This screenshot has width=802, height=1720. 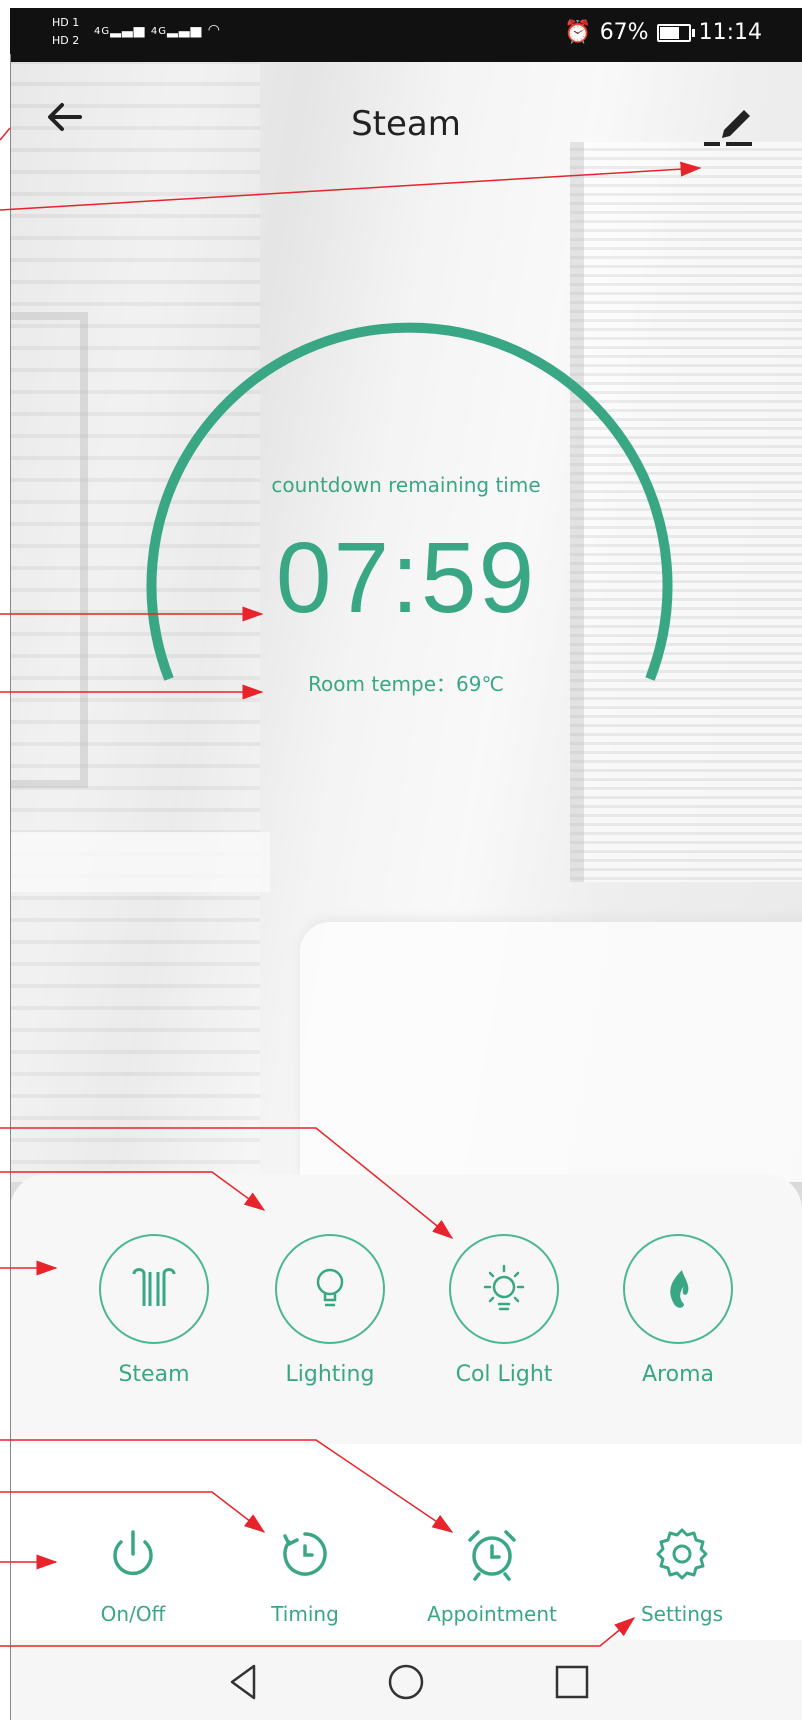 I want to click on room-temperature: Room tempe：69℃, so click(x=406, y=684).